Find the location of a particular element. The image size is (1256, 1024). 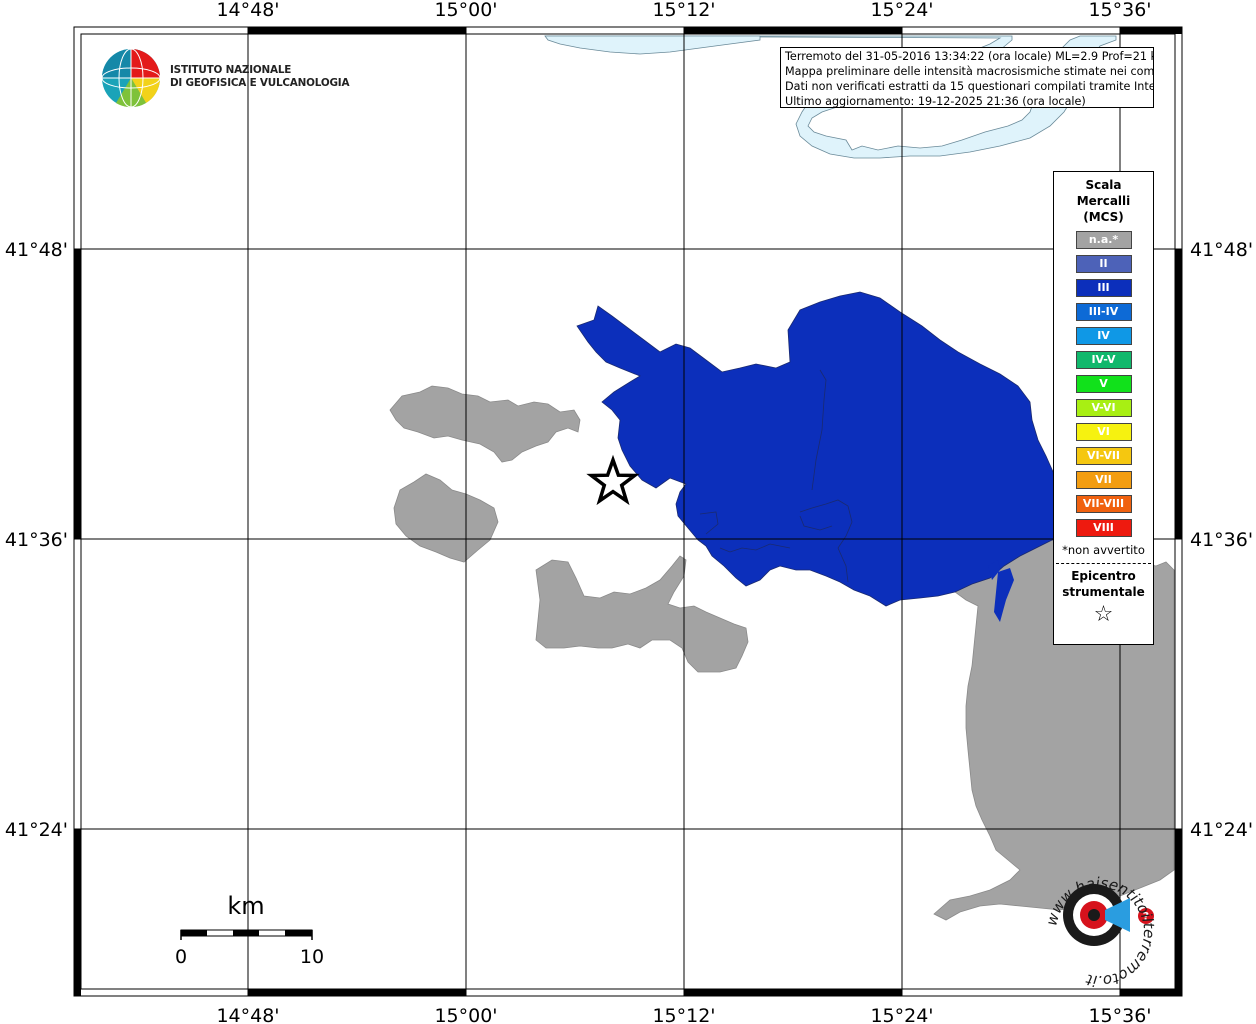

legend-note: *non avvertito is located at coordinates (1103, 550).